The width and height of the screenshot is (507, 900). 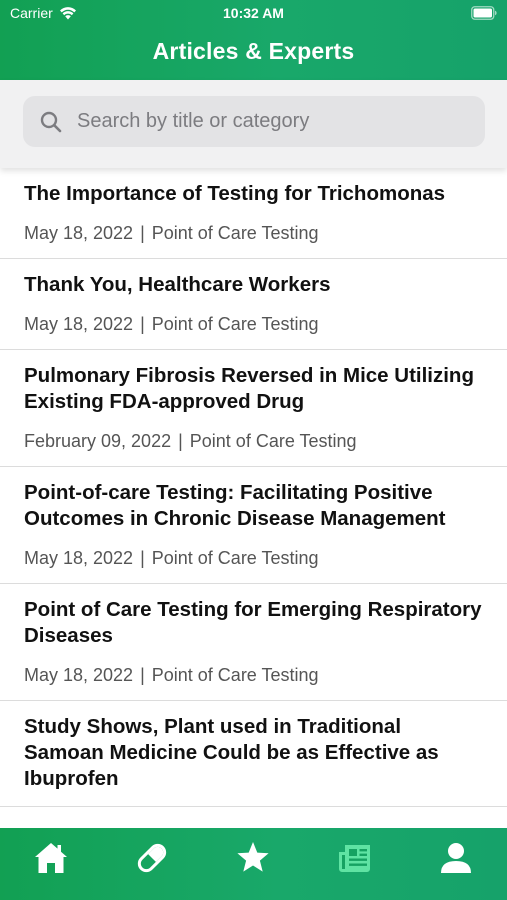 What do you see at coordinates (267, 121) in the screenshot?
I see `search-input` at bounding box center [267, 121].